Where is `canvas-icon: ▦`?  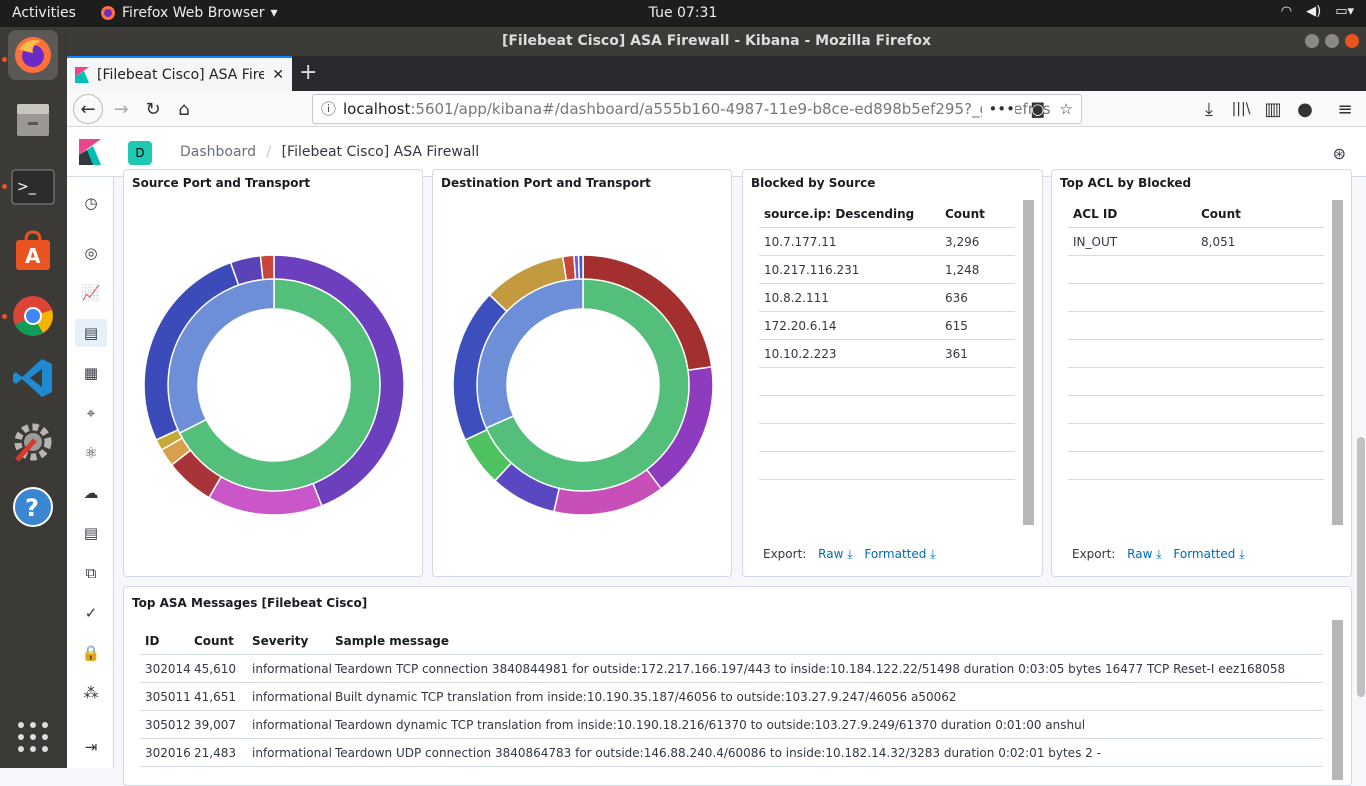
canvas-icon: ▦ is located at coordinates (91, 373).